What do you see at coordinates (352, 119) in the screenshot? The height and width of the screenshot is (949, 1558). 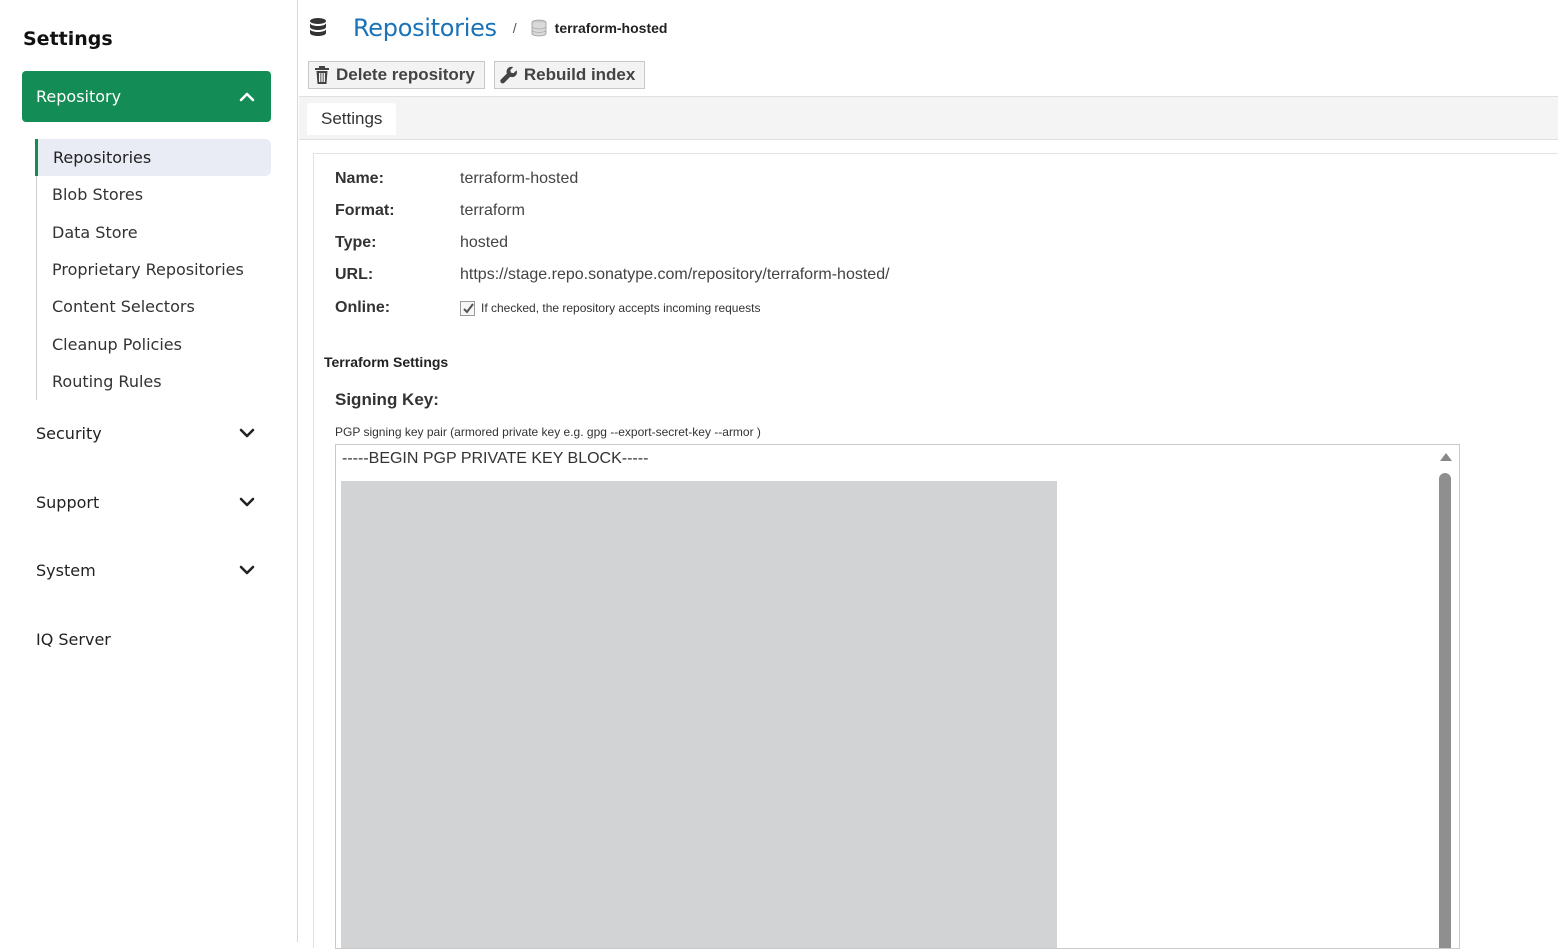 I see `tab-settings: Settings` at bounding box center [352, 119].